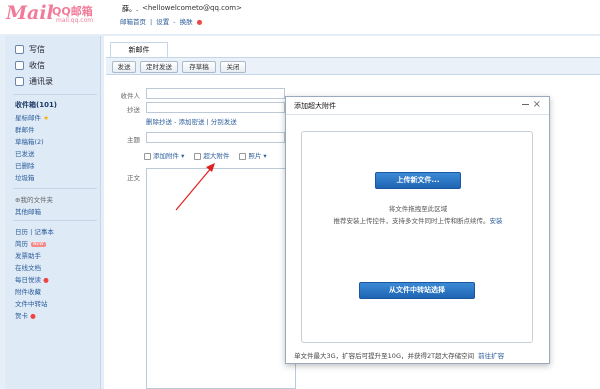 The width and height of the screenshot is (600, 389). Describe the element at coordinates (417, 106) in the screenshot. I see `dialog-title: 添加超大附件` at that location.